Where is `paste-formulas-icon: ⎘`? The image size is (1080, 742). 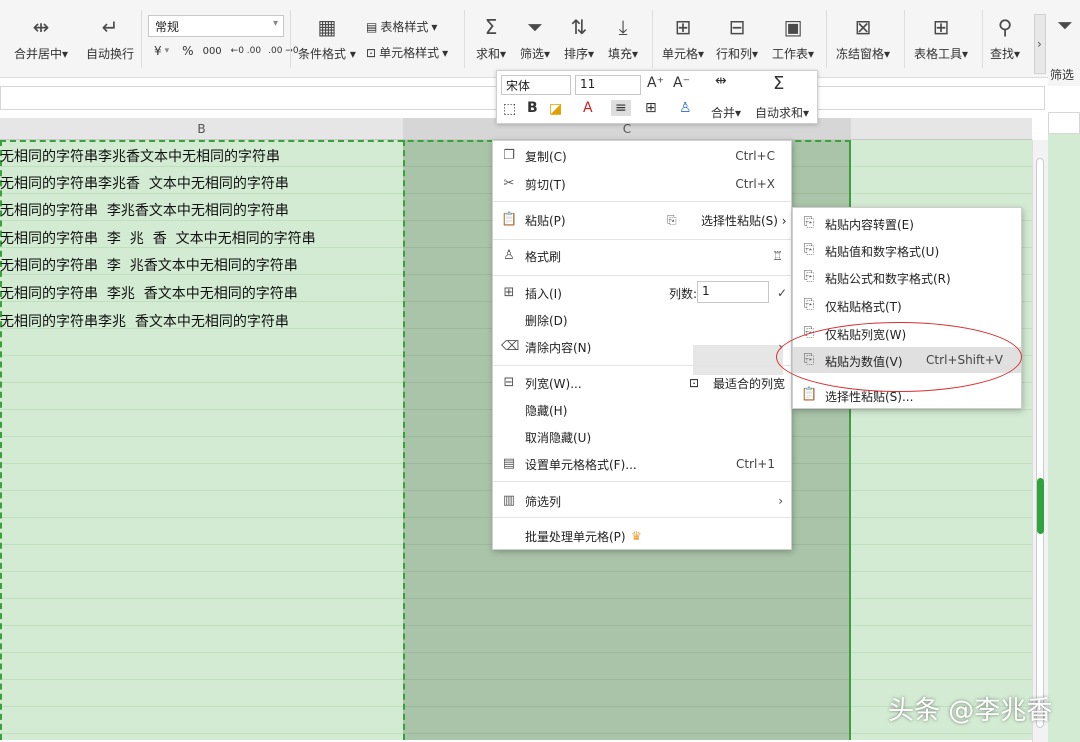 paste-formulas-icon: ⎘ is located at coordinates (809, 276).